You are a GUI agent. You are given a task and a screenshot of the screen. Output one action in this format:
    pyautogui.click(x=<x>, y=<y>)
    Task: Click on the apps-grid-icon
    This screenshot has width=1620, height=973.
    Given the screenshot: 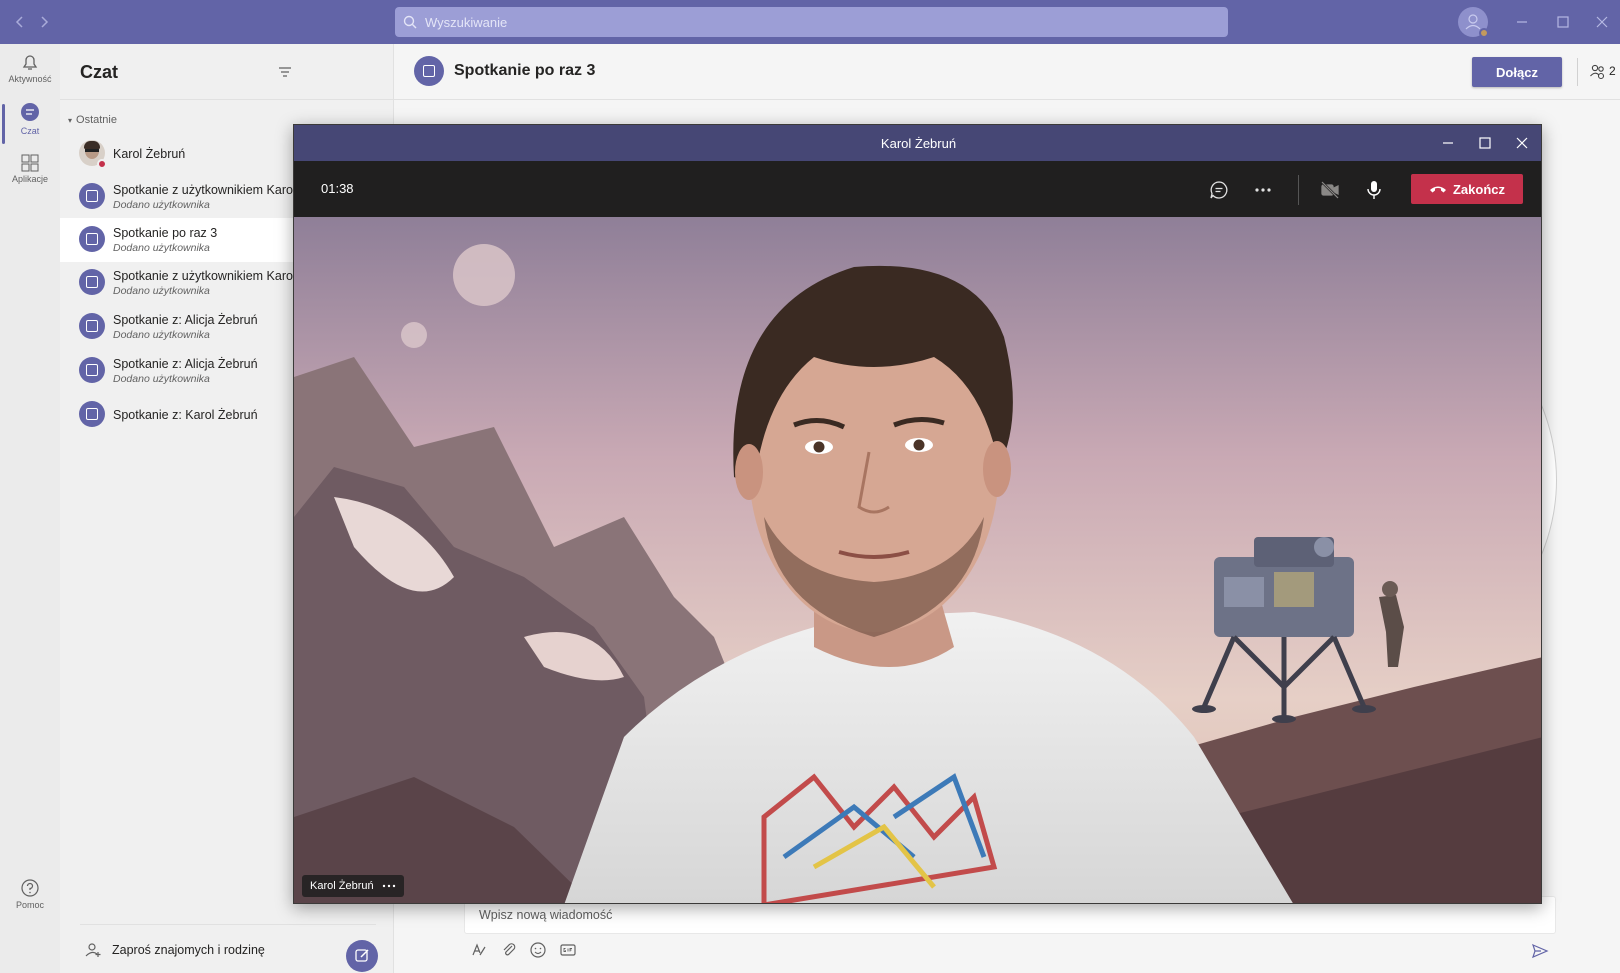 What is the action you would take?
    pyautogui.click(x=30, y=163)
    